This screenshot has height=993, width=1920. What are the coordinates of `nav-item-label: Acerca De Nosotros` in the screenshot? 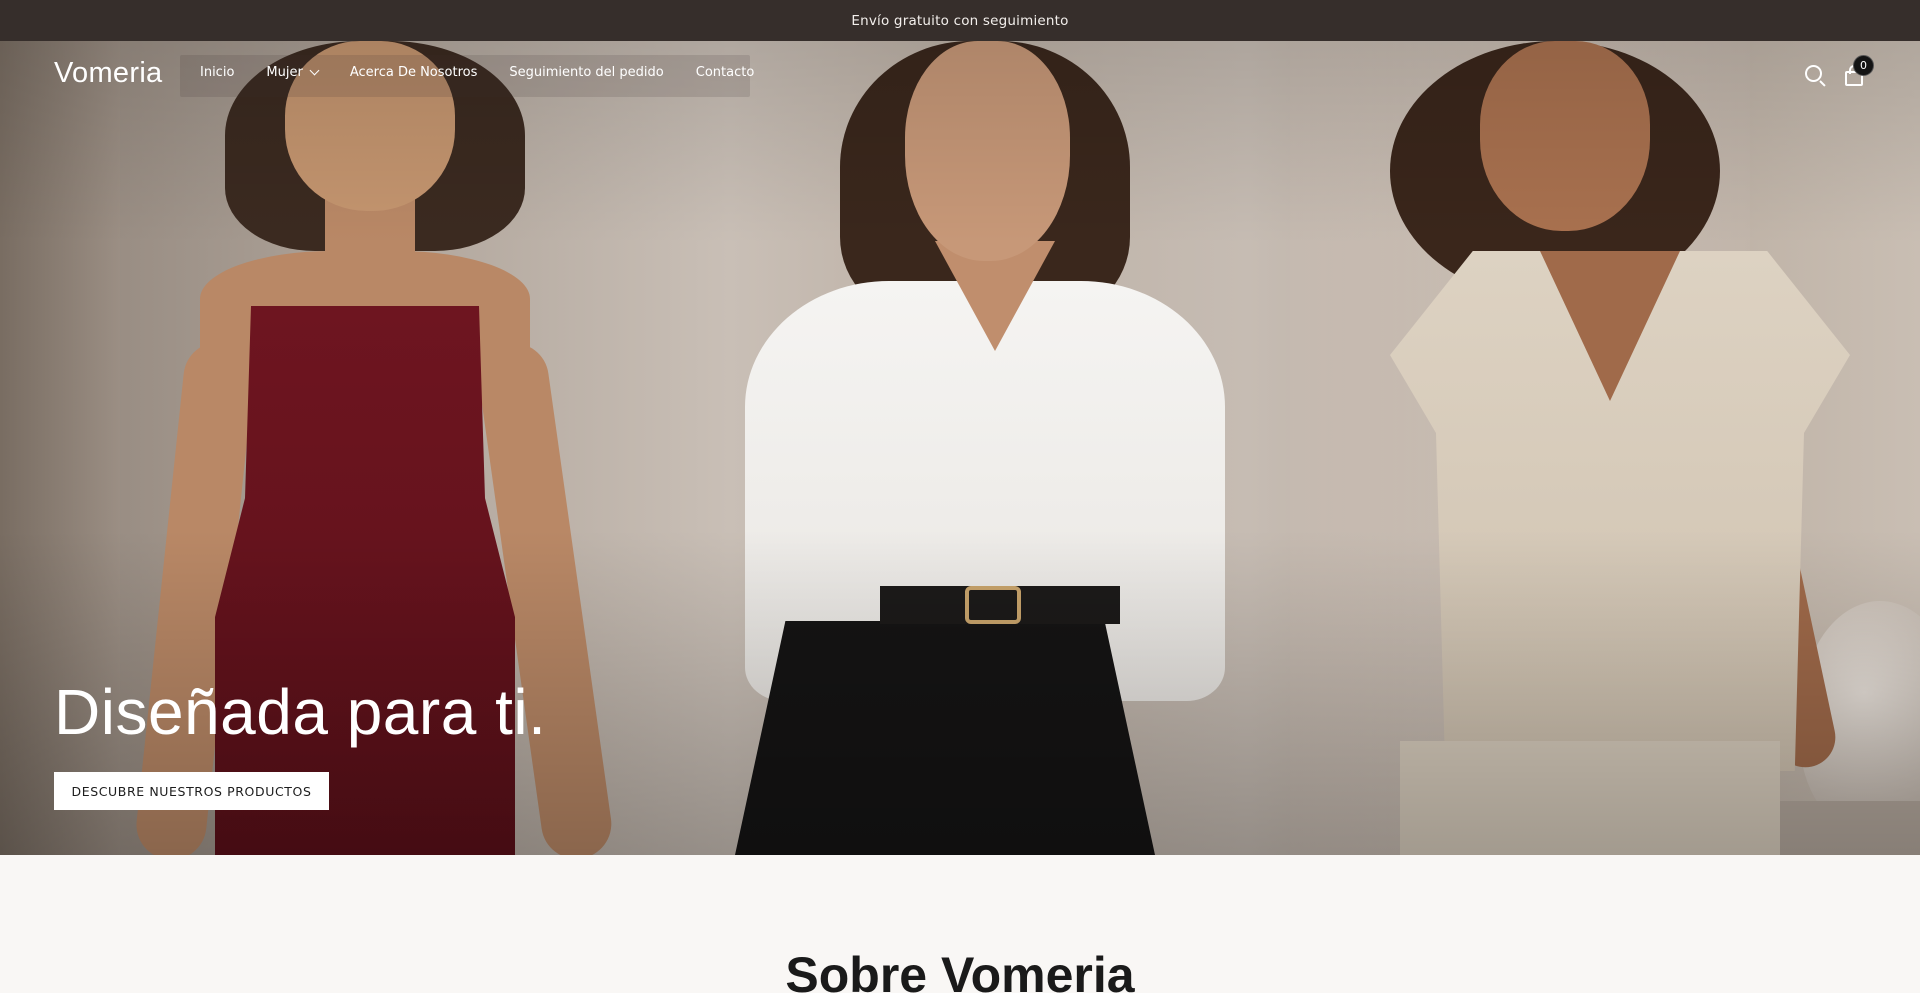 It's located at (413, 72).